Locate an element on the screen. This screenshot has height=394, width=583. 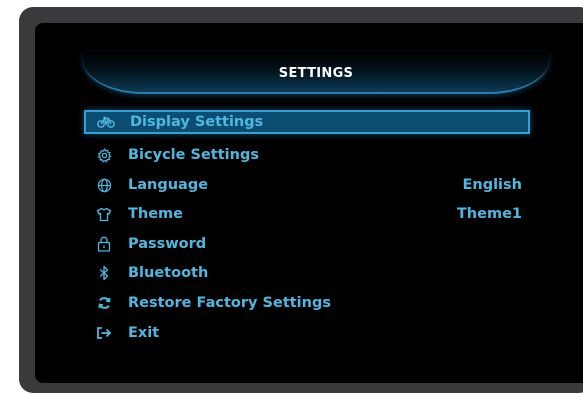
menu-item-label: Restore Factory Settings is located at coordinates (229, 303).